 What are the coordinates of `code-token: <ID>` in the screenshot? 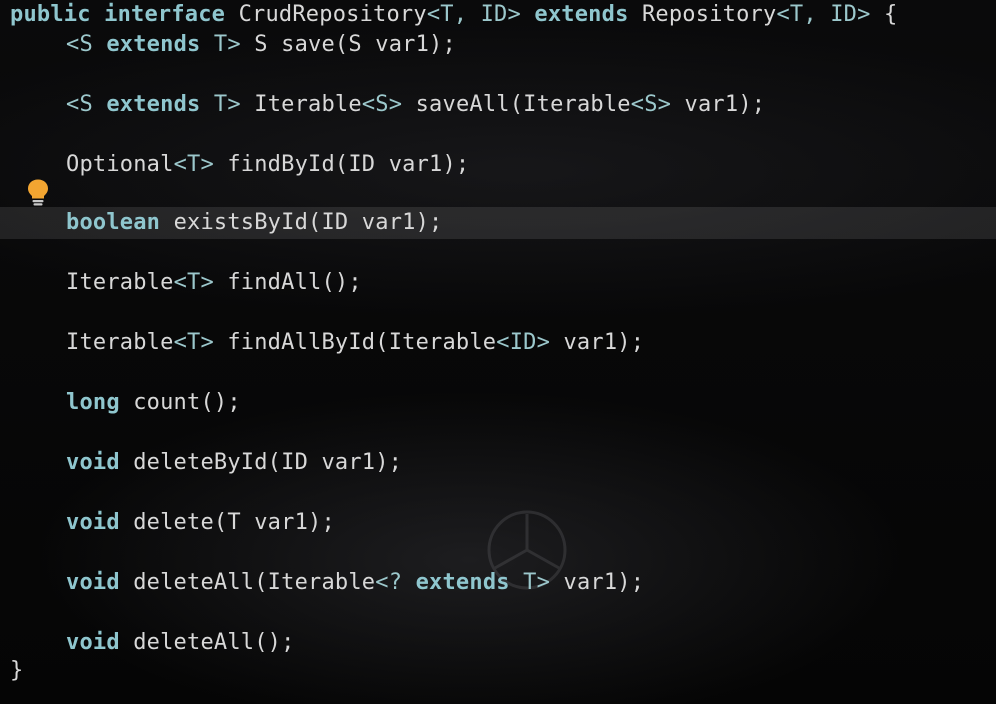 It's located at (523, 342).